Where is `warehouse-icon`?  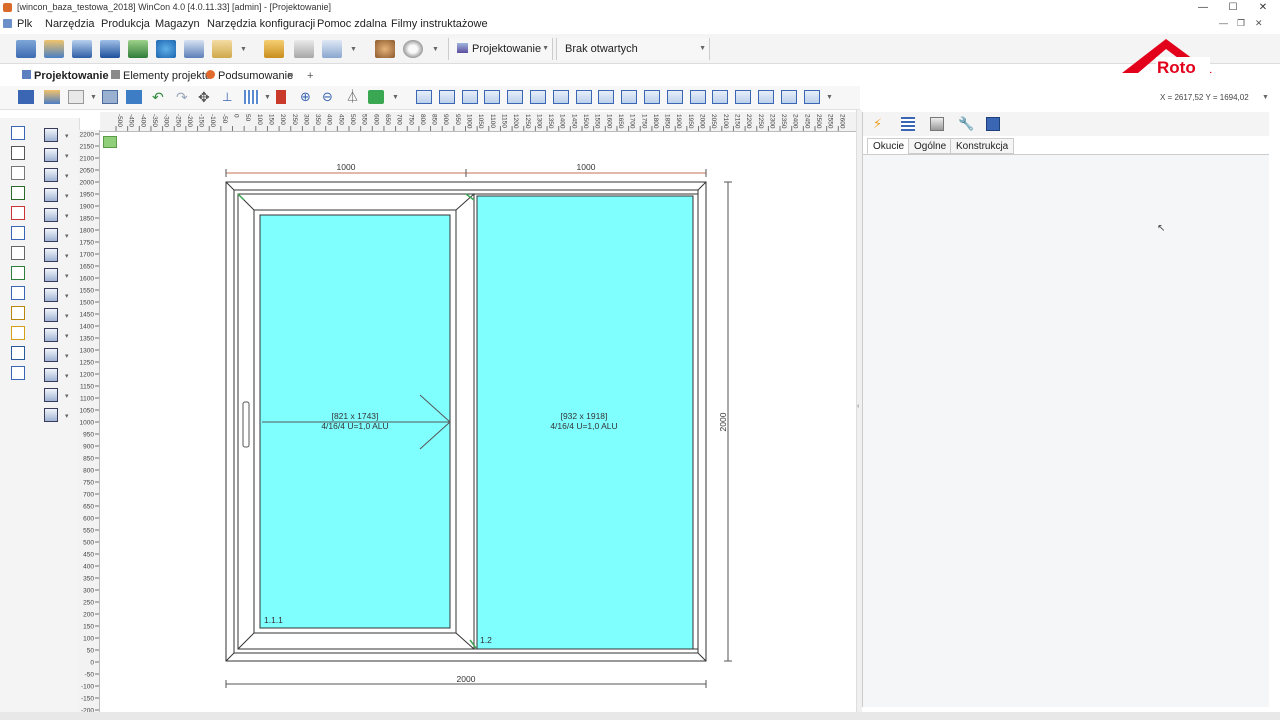
warehouse-icon is located at coordinates (194, 49).